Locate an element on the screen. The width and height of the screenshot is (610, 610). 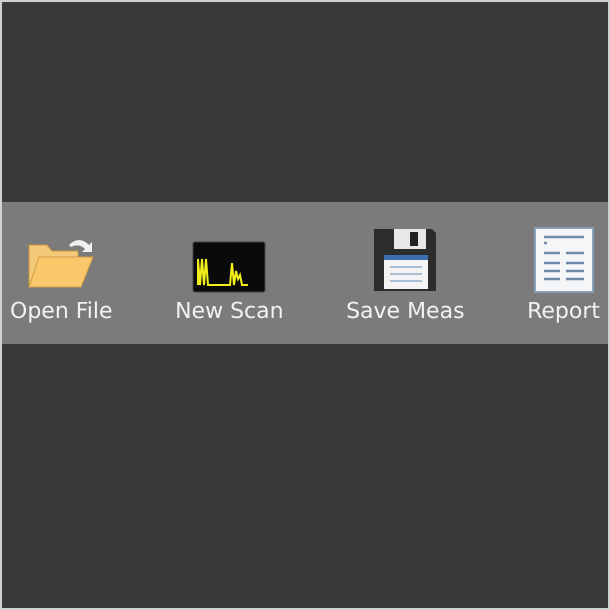
toolbar-button: Report is located at coordinates (563, 273).